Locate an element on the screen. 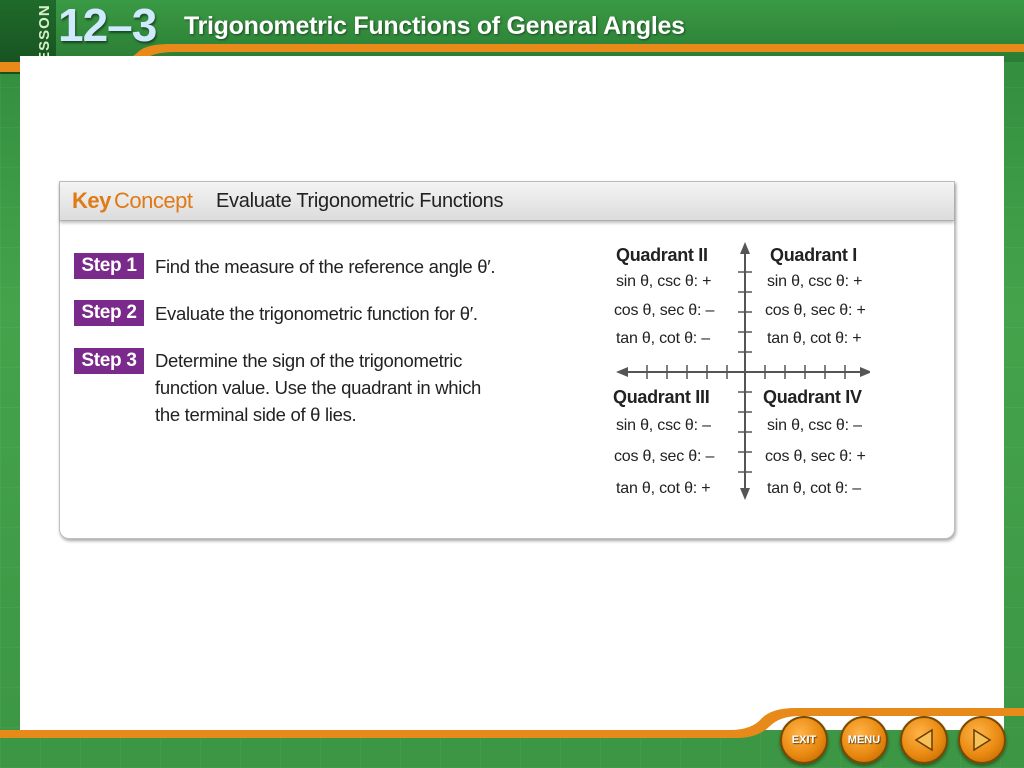 The width and height of the screenshot is (1024, 768). quadrant-4-row: cos θ, sec θ: + is located at coordinates (815, 456).